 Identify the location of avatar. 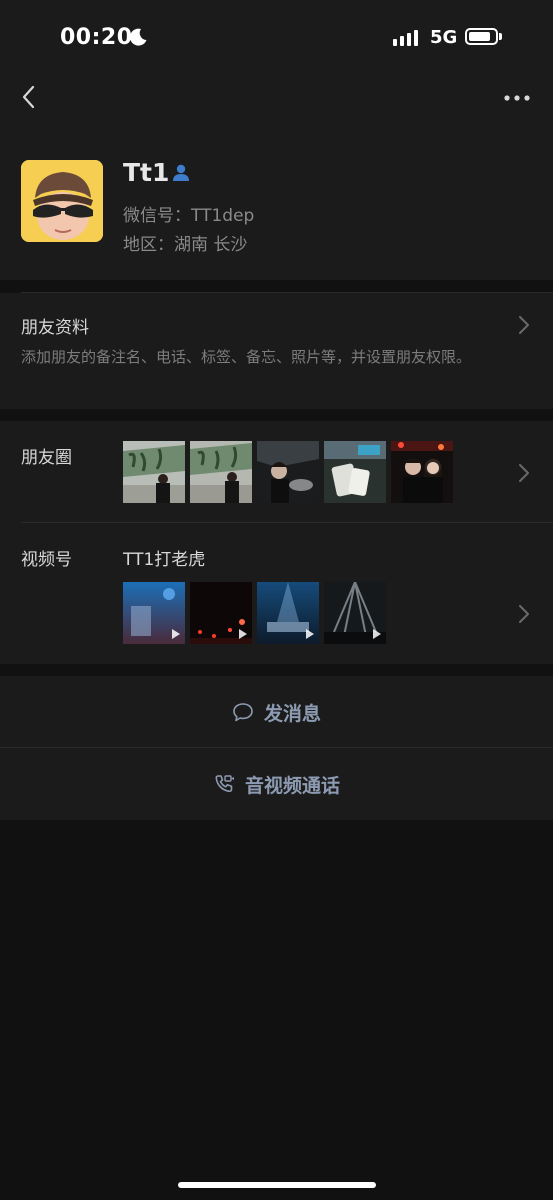
(62, 201).